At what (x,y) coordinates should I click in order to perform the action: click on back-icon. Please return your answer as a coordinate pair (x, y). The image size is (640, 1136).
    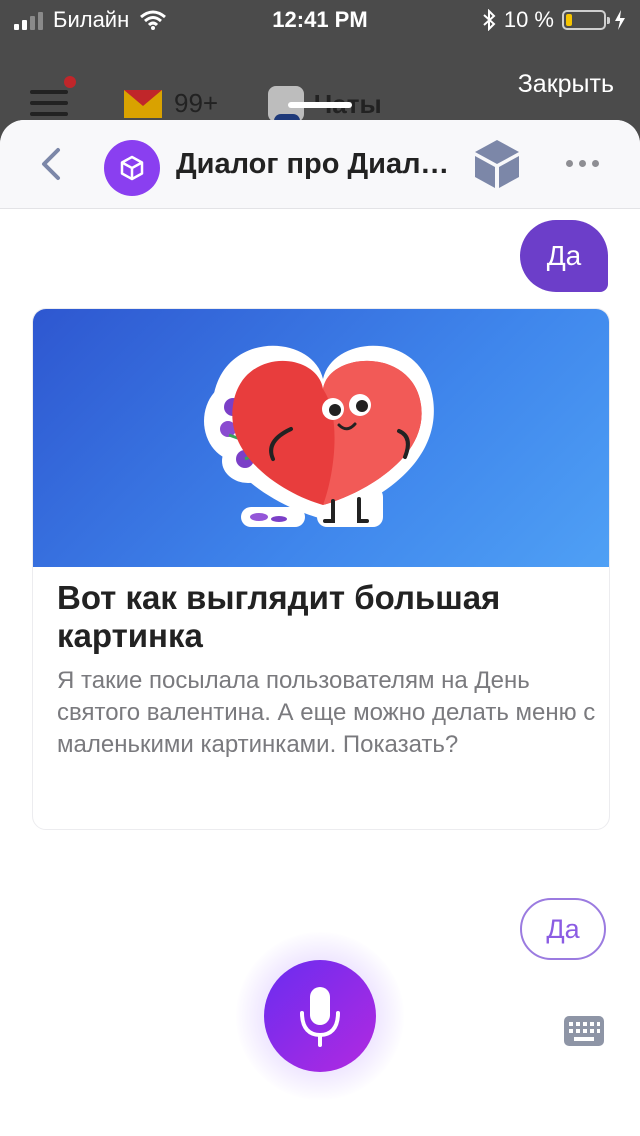
    Looking at the image, I should click on (52, 164).